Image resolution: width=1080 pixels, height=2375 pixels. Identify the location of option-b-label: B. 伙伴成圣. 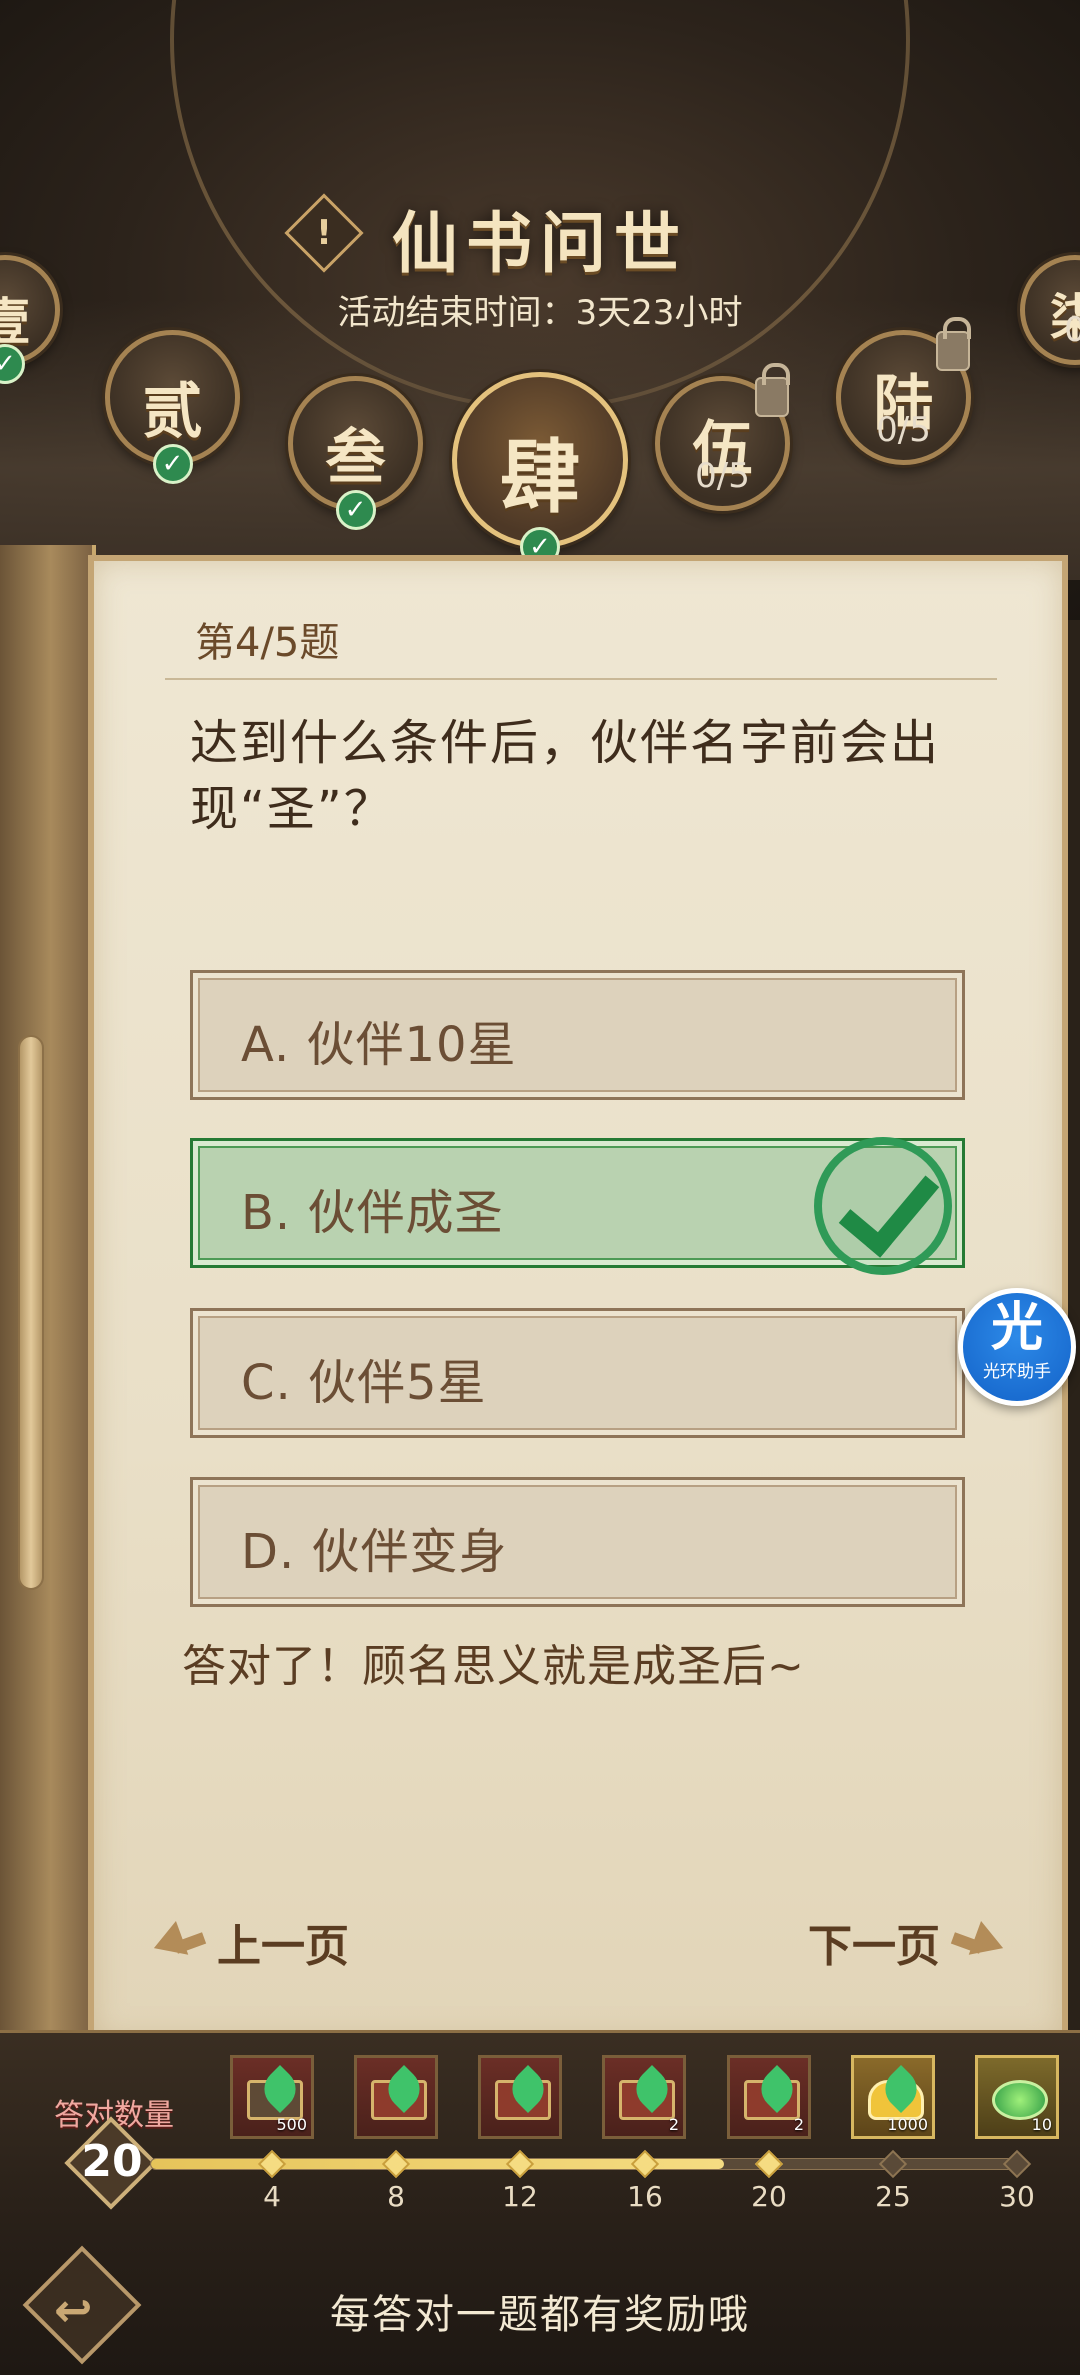
(372, 1213).